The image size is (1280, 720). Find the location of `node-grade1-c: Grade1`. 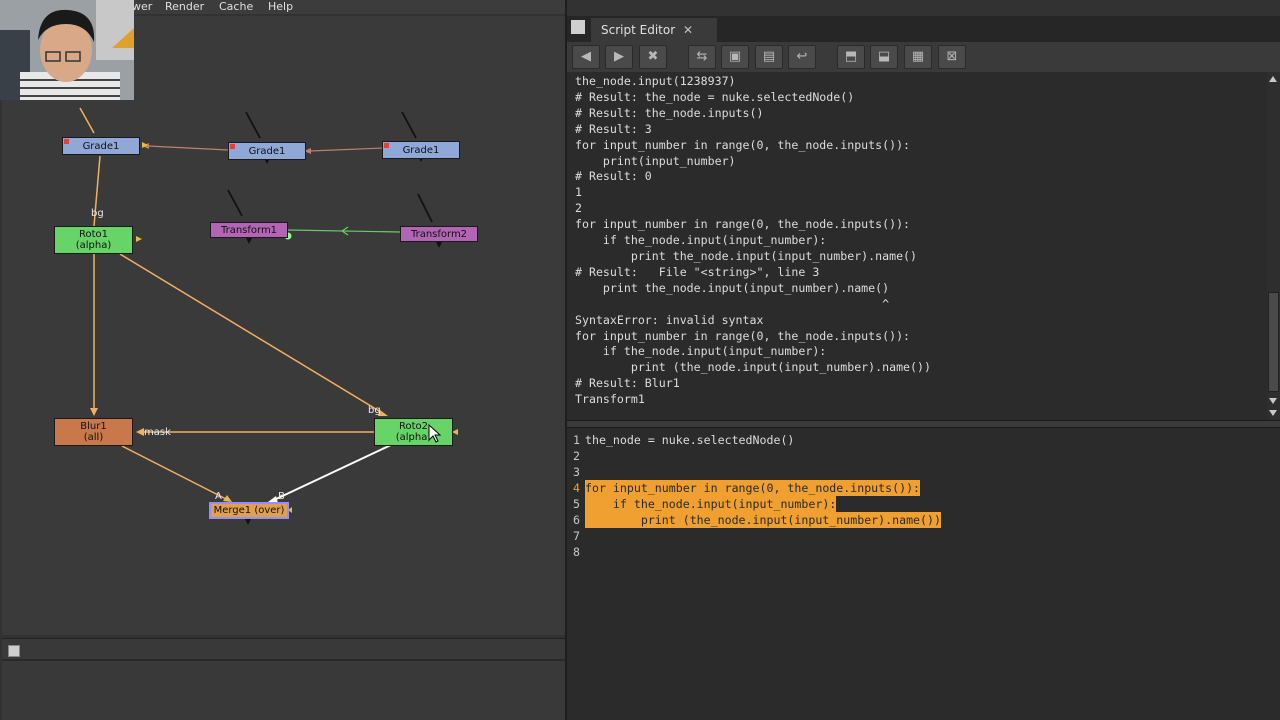

node-grade1-c: Grade1 is located at coordinates (421, 150).